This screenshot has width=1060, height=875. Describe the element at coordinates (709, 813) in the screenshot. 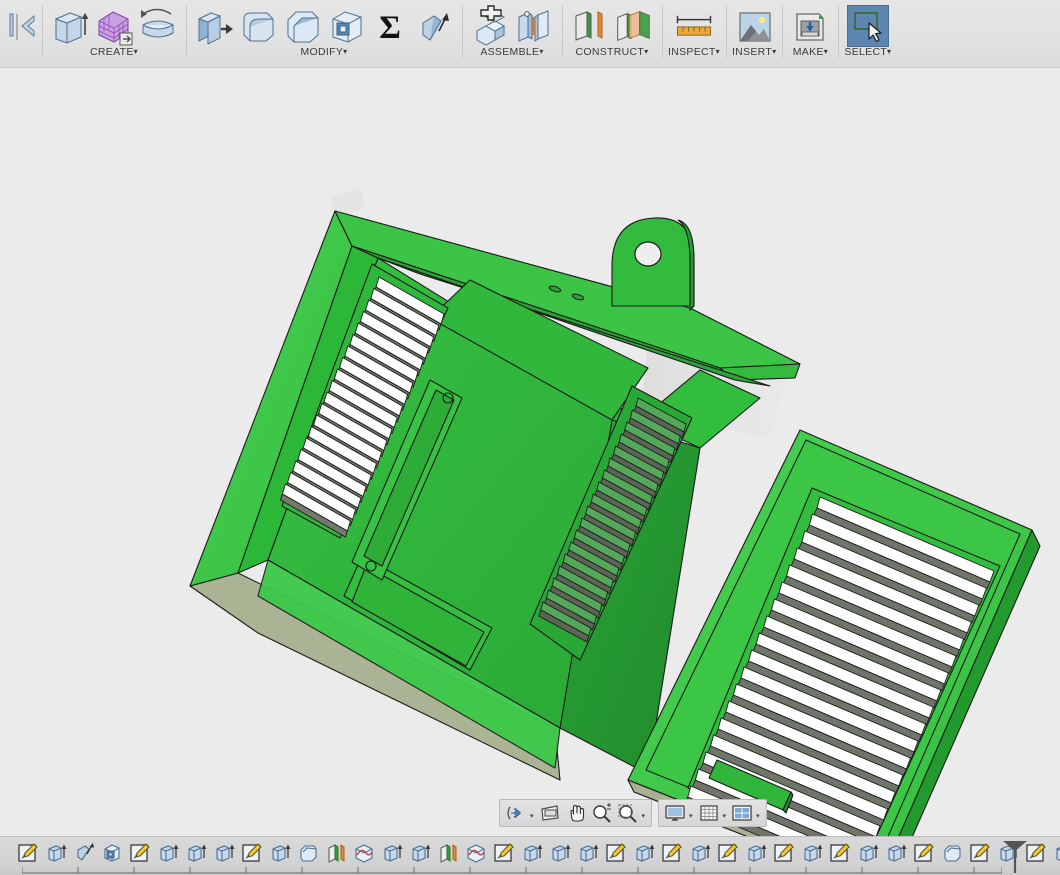

I see `grid-snaps-button` at that location.